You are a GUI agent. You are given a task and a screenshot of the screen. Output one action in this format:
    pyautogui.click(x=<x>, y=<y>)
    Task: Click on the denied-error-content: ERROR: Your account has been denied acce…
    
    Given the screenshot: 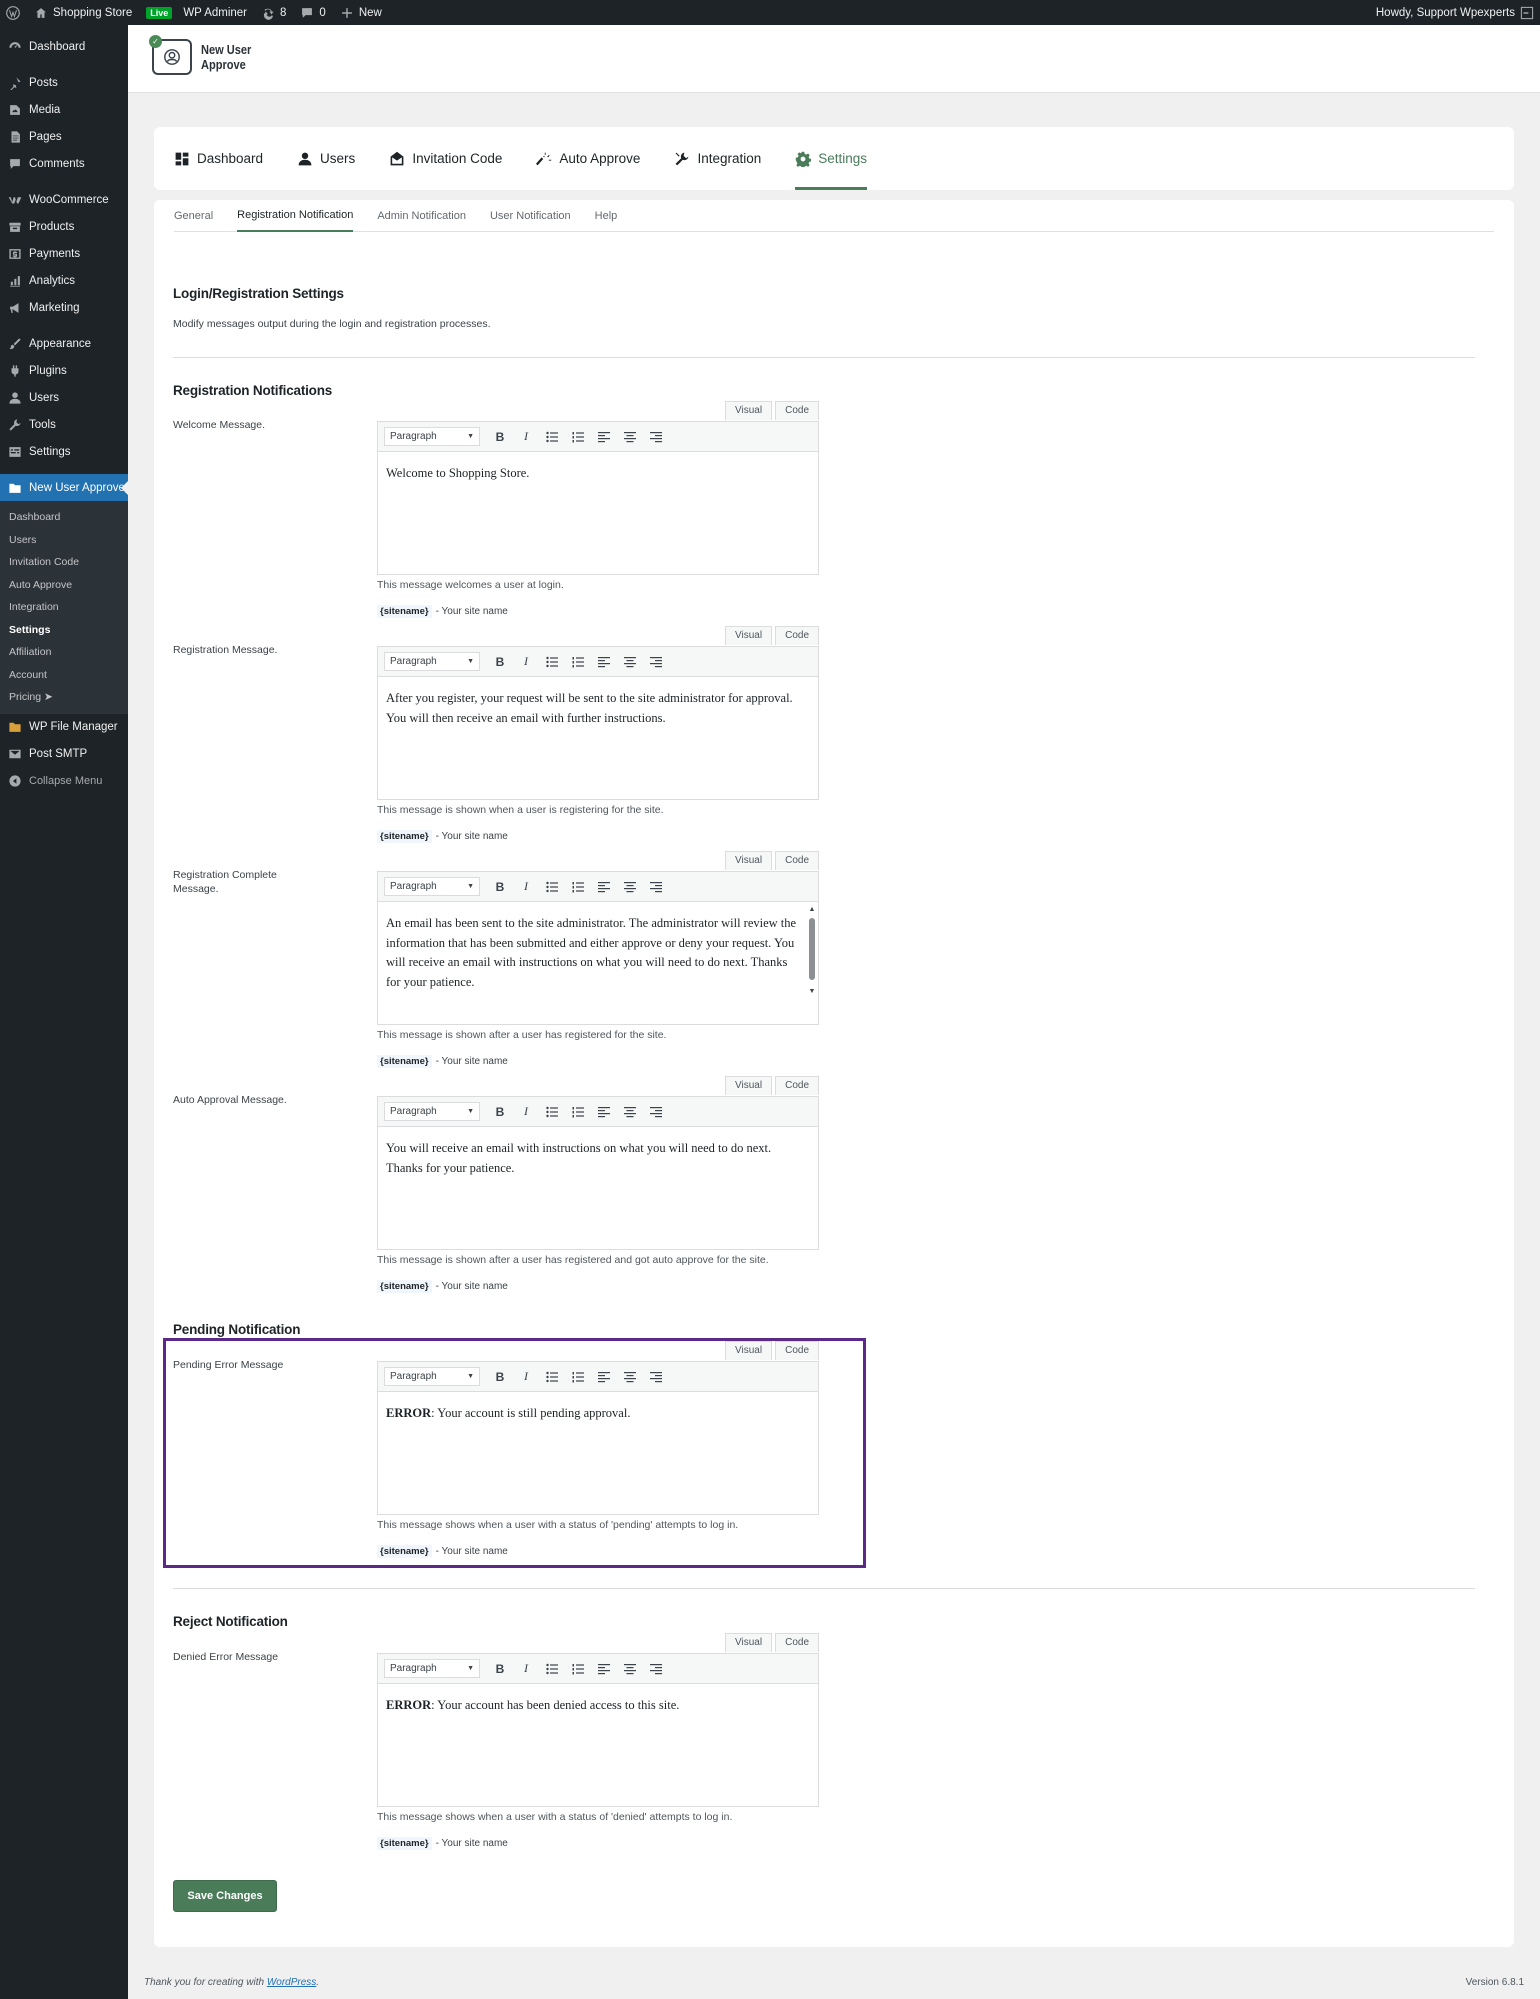 What is the action you would take?
    pyautogui.click(x=598, y=1745)
    